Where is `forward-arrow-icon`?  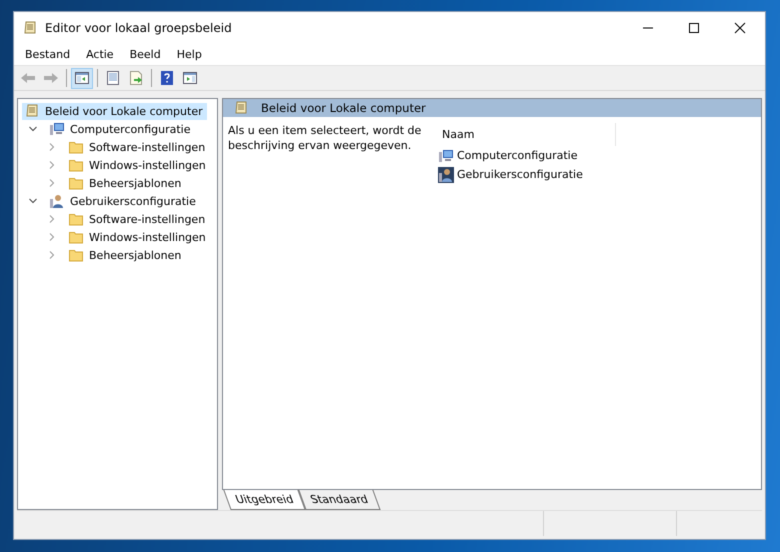
forward-arrow-icon is located at coordinates (51, 78).